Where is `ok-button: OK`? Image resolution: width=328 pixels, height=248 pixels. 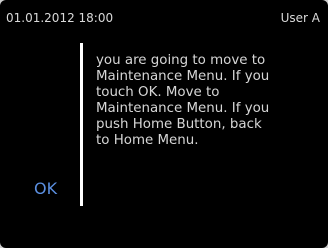 ok-button: OK is located at coordinates (46, 189).